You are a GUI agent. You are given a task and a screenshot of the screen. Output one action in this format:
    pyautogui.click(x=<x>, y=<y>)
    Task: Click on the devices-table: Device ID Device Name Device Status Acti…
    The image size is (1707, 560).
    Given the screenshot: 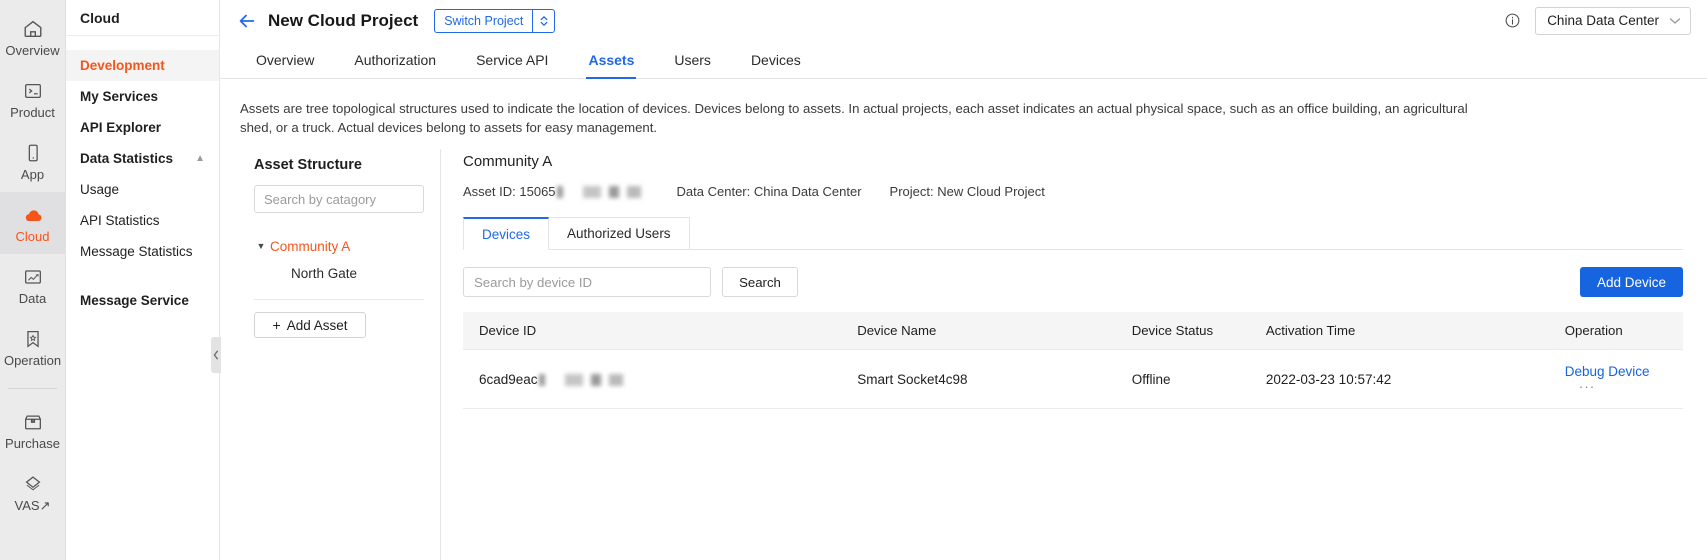 What is the action you would take?
    pyautogui.click(x=1073, y=360)
    